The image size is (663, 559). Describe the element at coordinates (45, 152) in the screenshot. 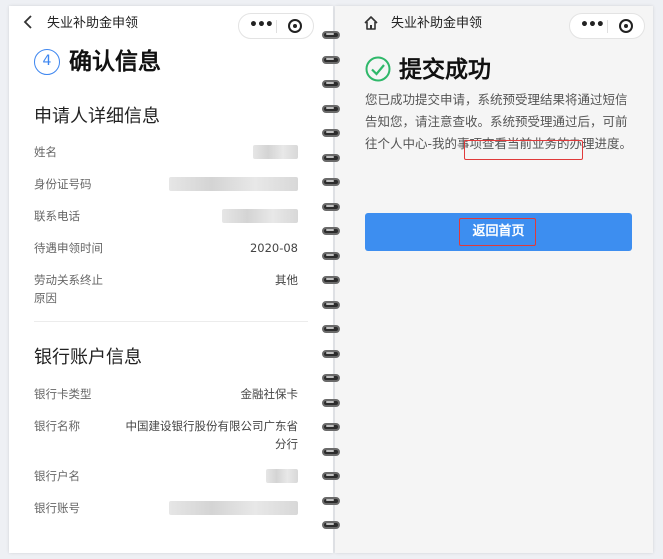

I see `row-label-name: 姓名` at that location.